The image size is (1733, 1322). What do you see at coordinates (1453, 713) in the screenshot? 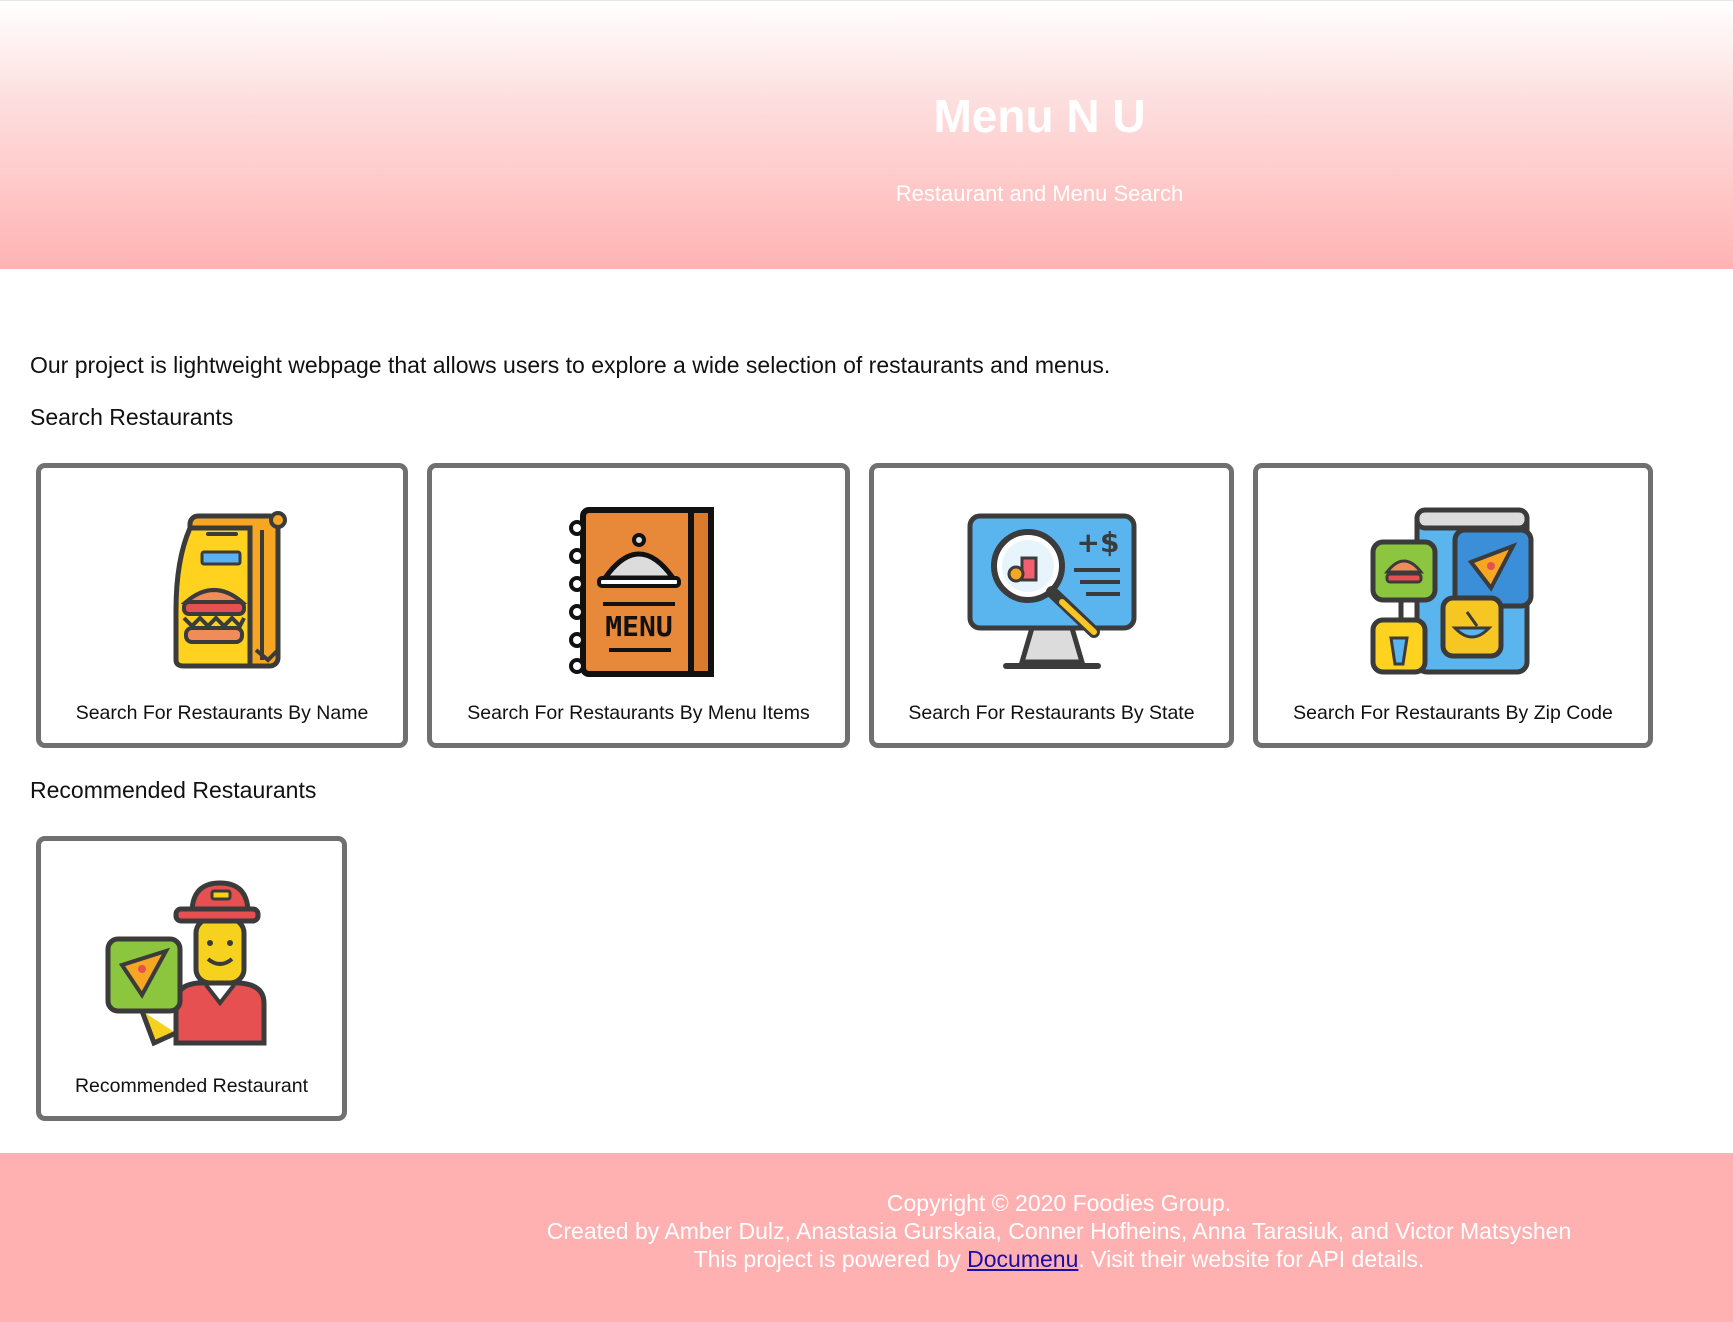
I see `card-label: Search For Restaurants By Zip Code` at bounding box center [1453, 713].